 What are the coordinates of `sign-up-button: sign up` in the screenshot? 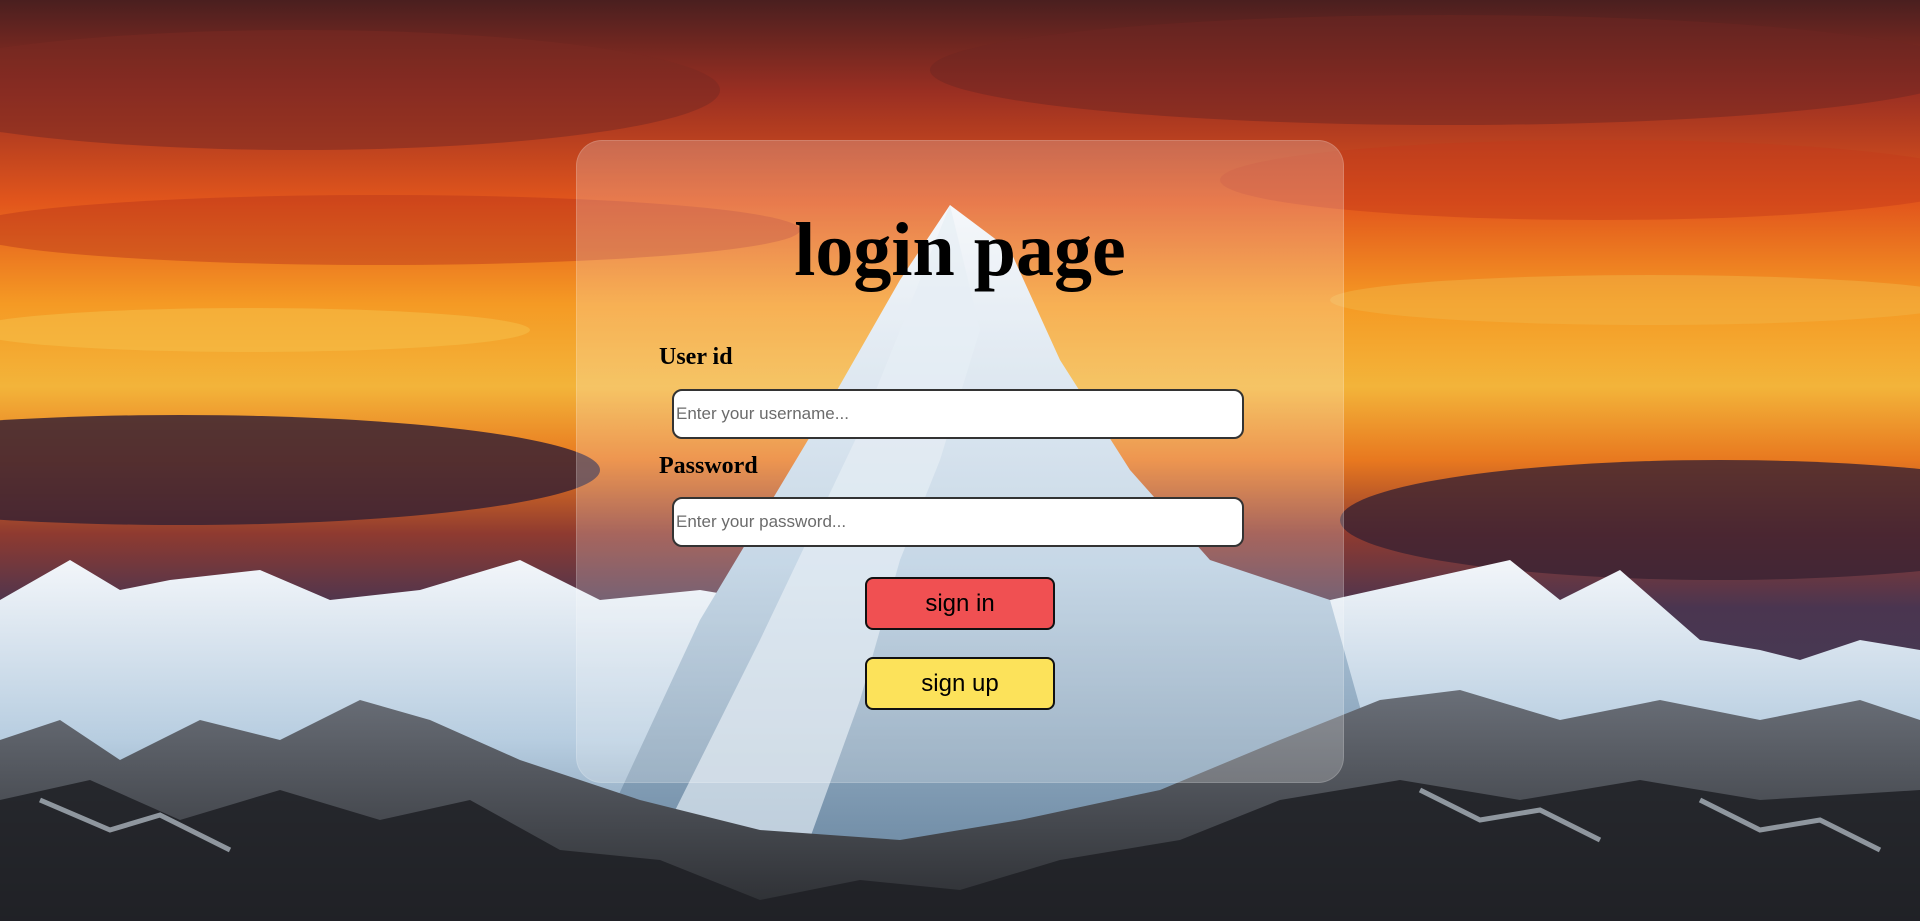 It's located at (960, 683).